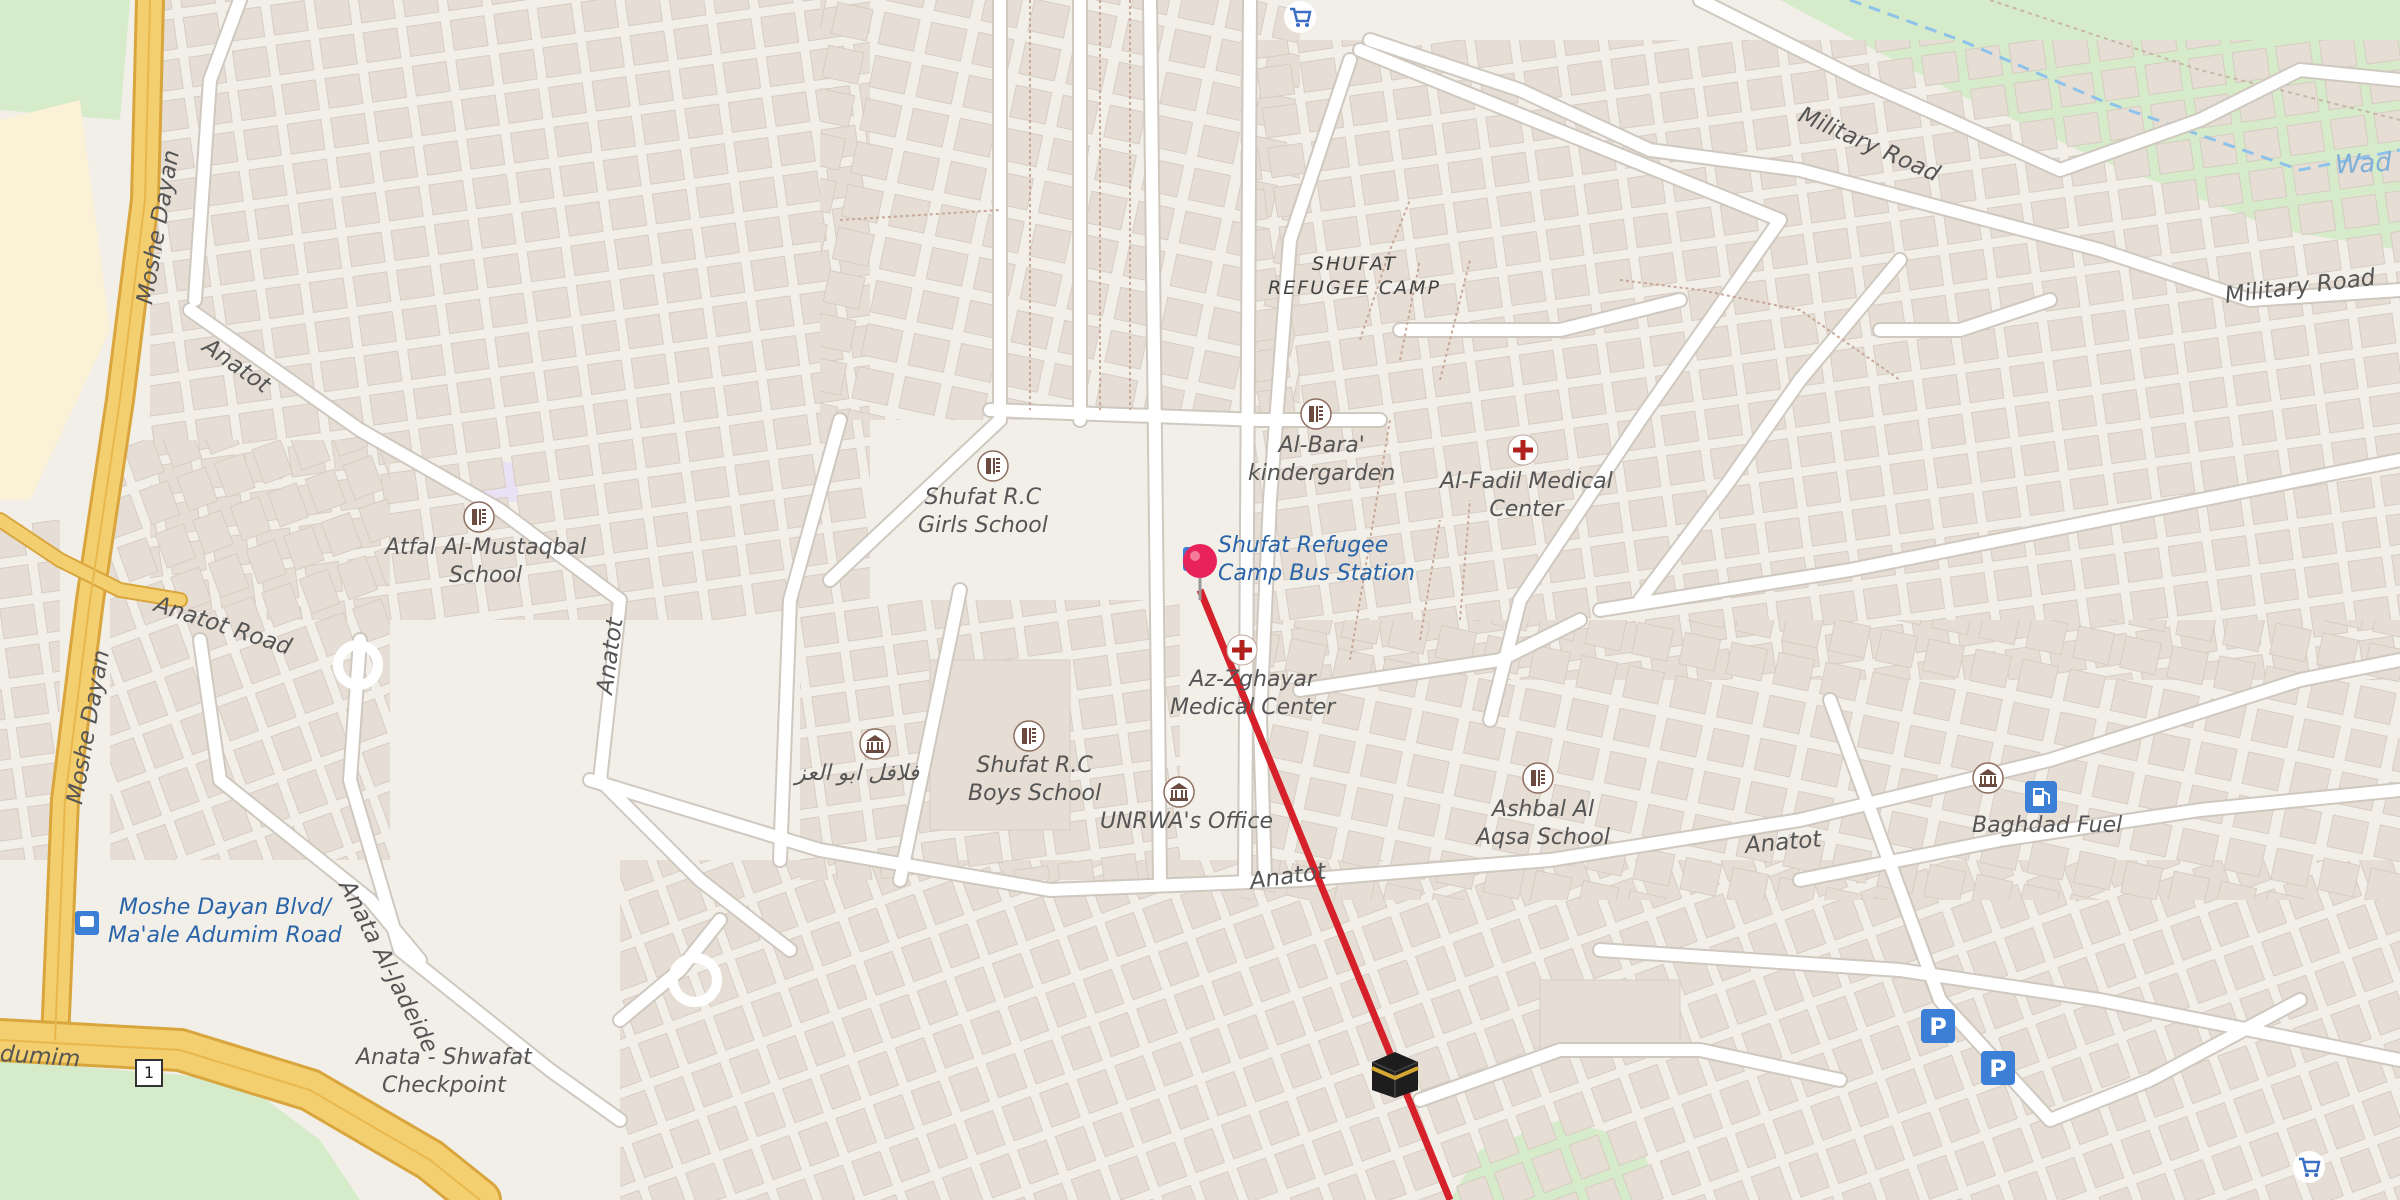 The image size is (2400, 1200). What do you see at coordinates (485, 562) in the screenshot?
I see `poi-label: Atfal Al-Mustaqbal School` at bounding box center [485, 562].